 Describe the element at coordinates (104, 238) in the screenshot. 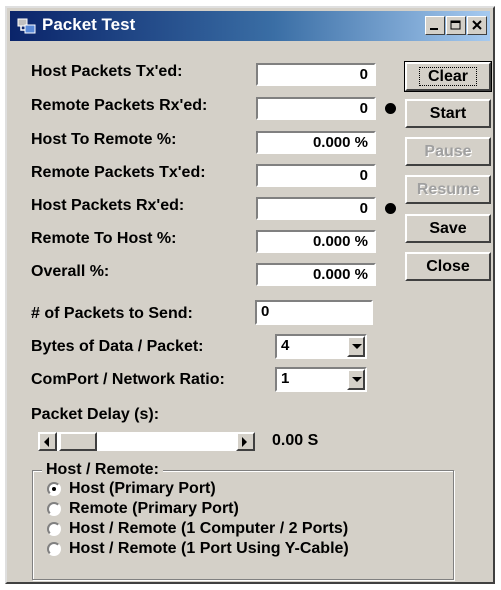

I see `remote-to-host-label: Remote To Host %:` at that location.